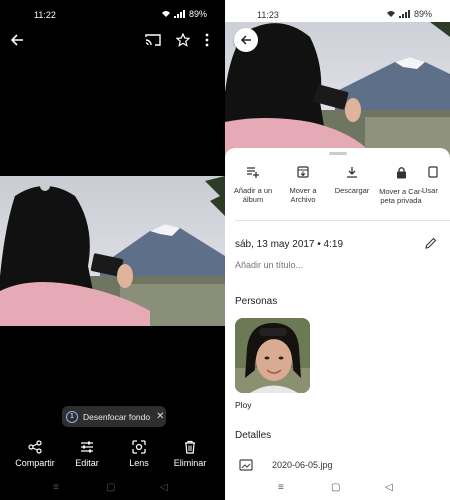 The height and width of the screenshot is (500, 450). What do you see at coordinates (337, 11) in the screenshot?
I see `status-bar: 11:23 89%` at bounding box center [337, 11].